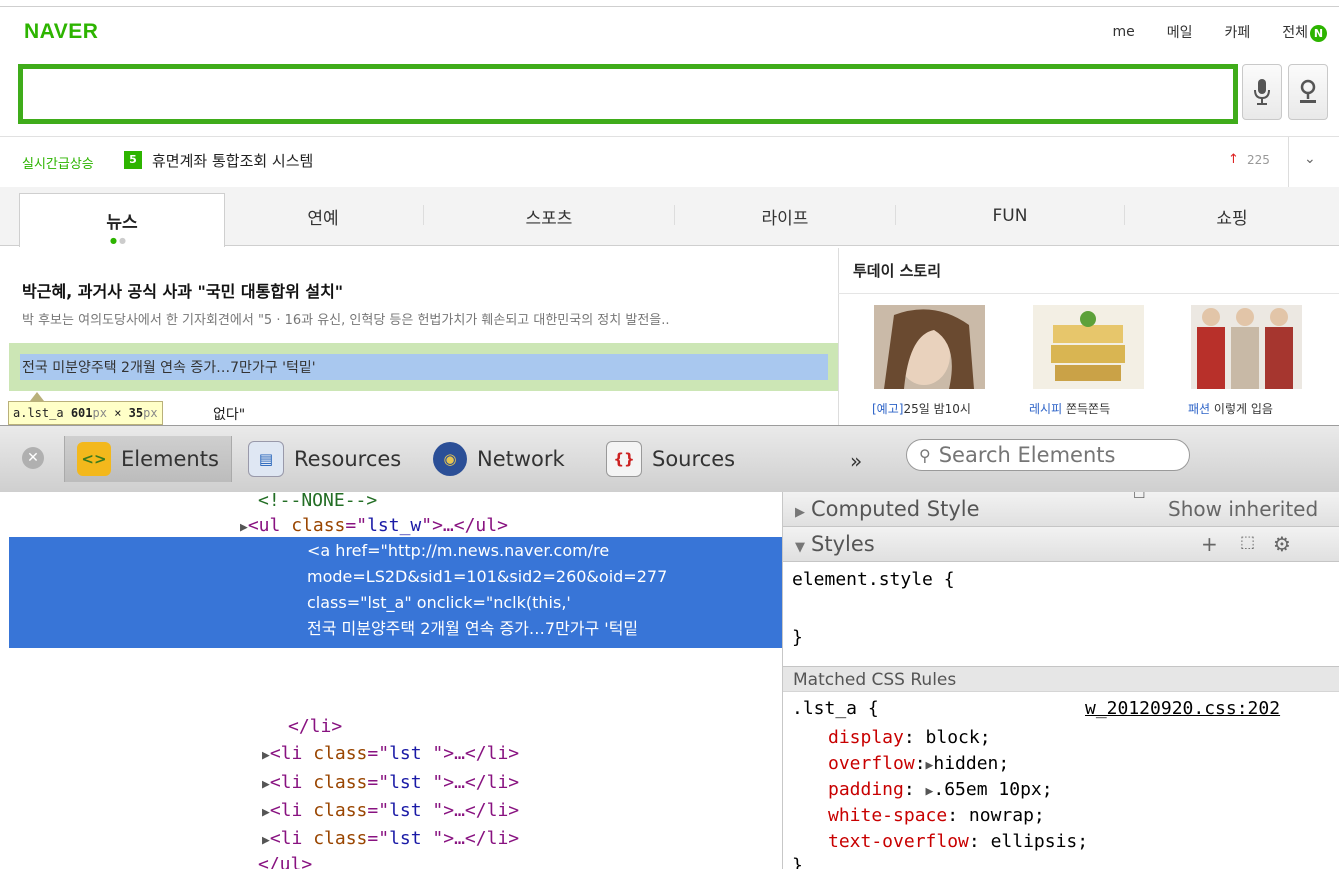 Image resolution: width=1339 pixels, height=869 pixels. I want to click on selected-line: mode=LS2D&sid1=101&sid2=260&oid=277, so click(487, 576).